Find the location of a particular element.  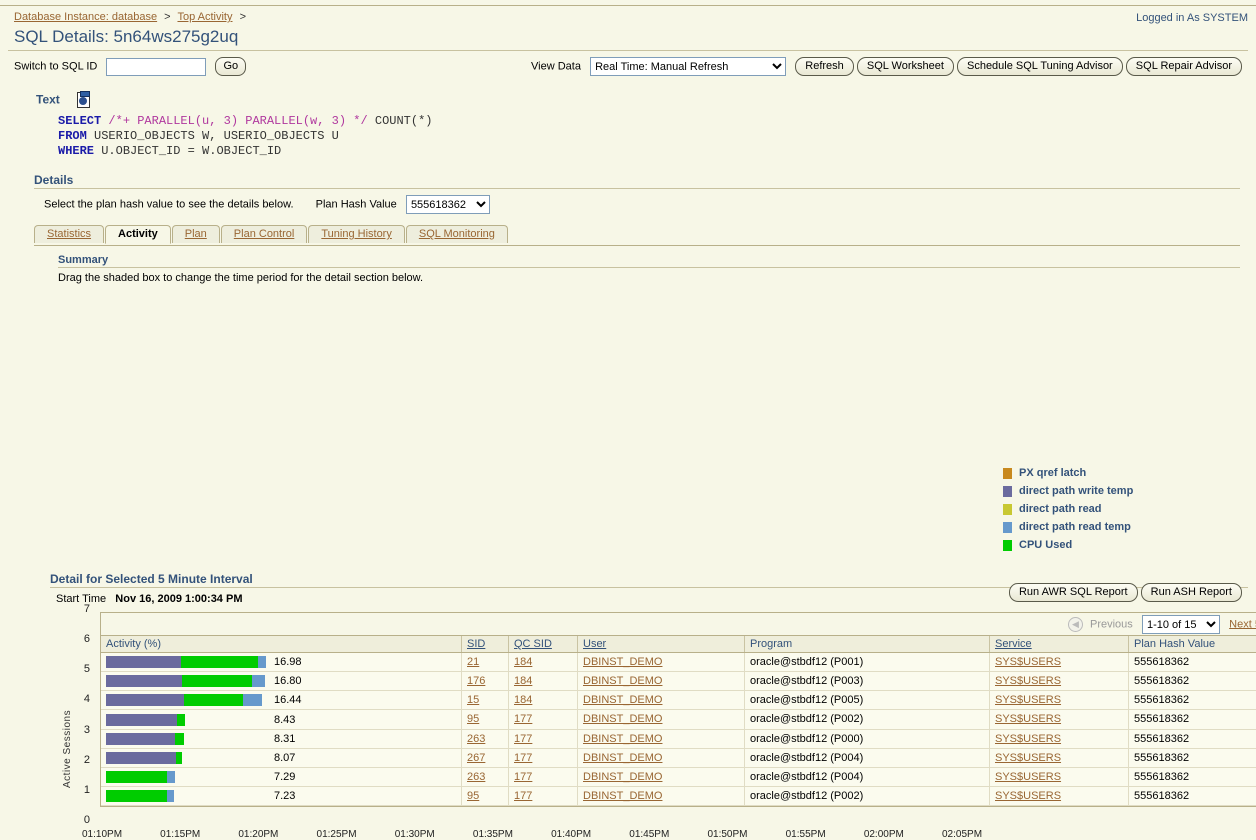

tab-link: Tuning History is located at coordinates (356, 234).